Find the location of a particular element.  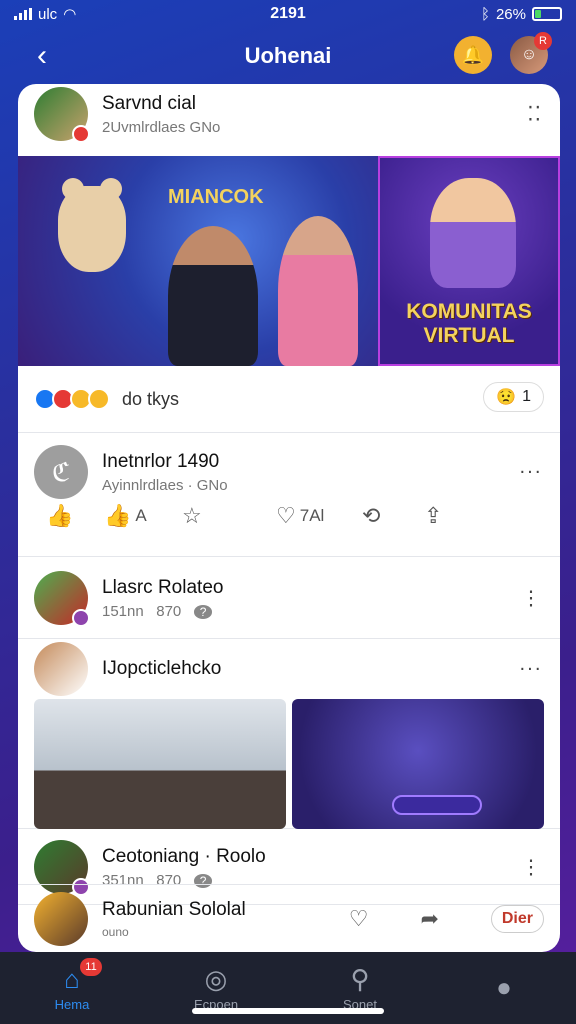

love-button: ♡ 7Al is located at coordinates (319, 516).